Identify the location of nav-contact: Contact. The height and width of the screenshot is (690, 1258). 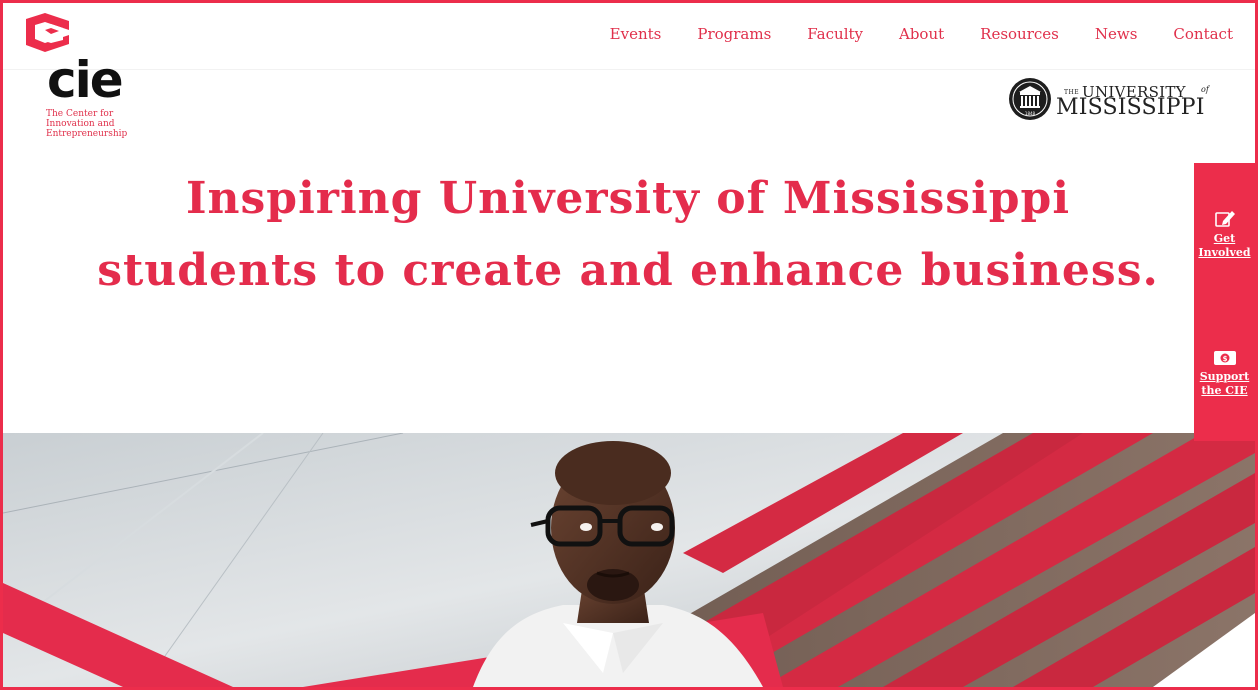
(1203, 34).